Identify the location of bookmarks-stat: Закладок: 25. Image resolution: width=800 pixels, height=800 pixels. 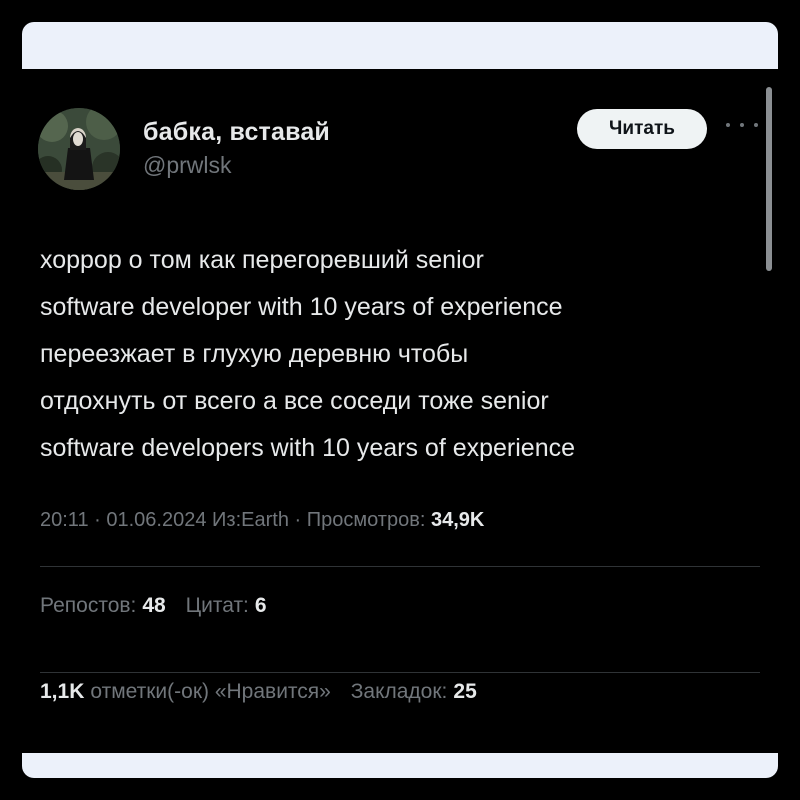
(414, 691).